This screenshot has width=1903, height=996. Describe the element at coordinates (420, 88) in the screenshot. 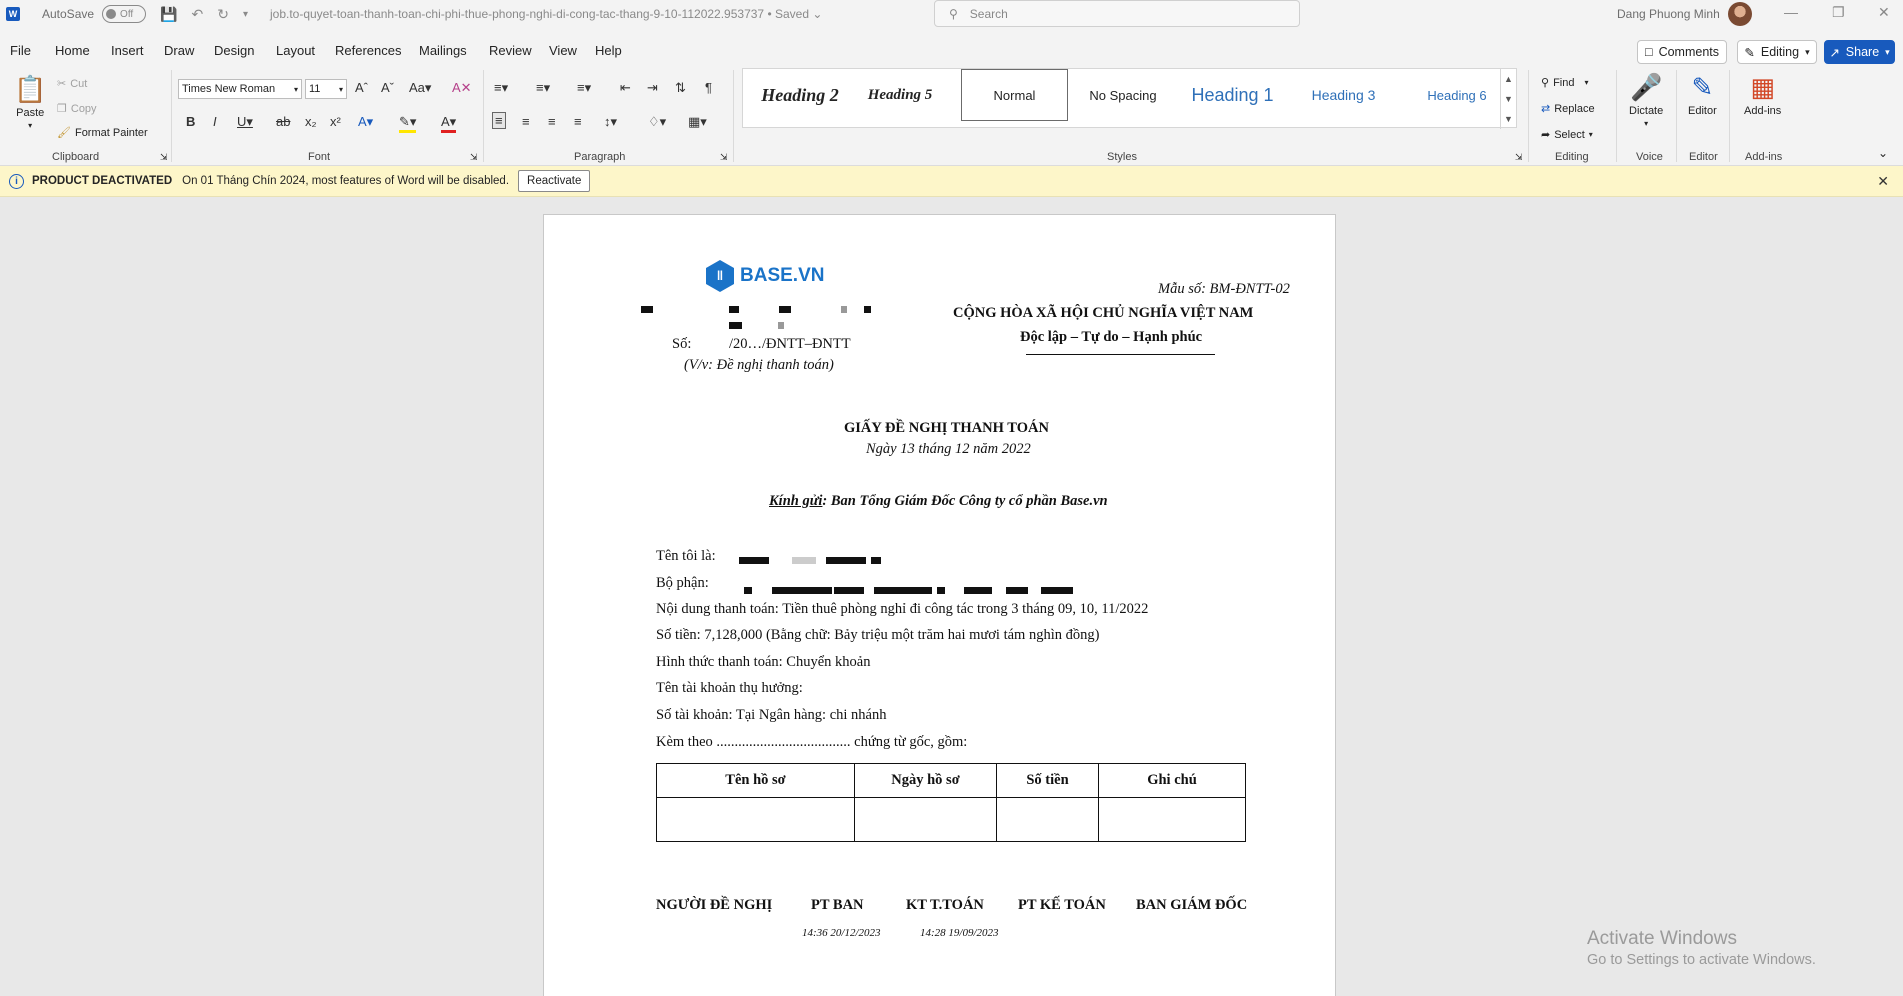

I see `change-case-icon: Aa▾` at that location.